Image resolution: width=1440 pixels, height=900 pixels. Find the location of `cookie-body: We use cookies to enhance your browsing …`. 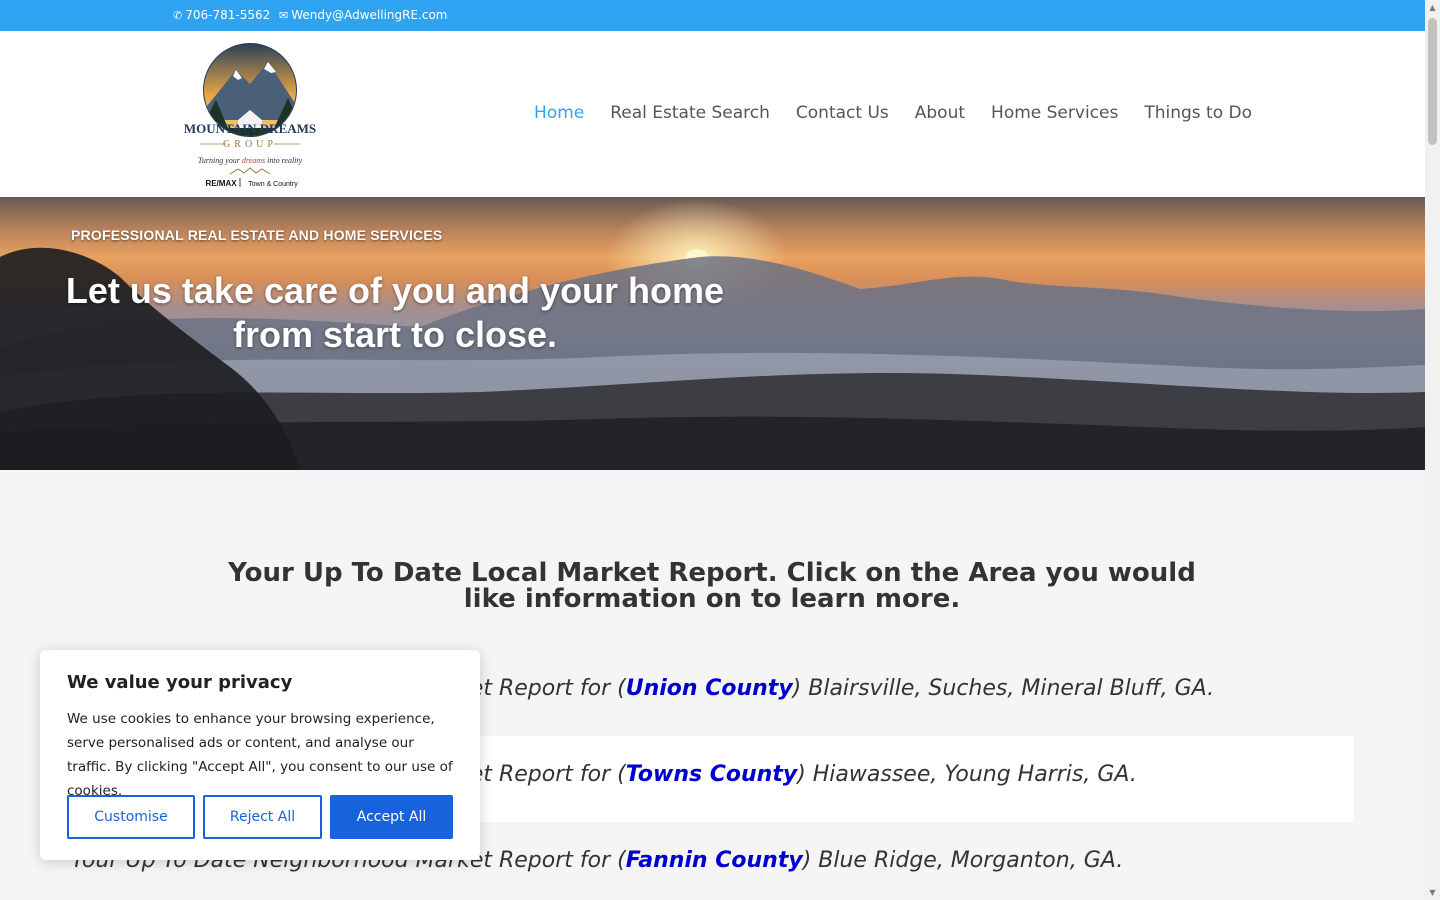

cookie-body: We use cookies to enhance your browsing … is located at coordinates (260, 755).